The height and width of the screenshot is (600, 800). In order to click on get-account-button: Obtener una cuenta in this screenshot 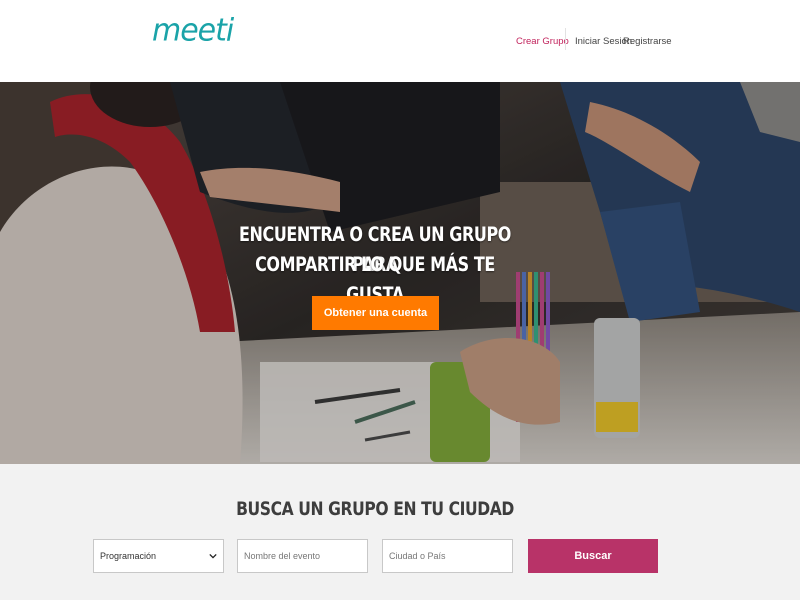, I will do `click(375, 313)`.